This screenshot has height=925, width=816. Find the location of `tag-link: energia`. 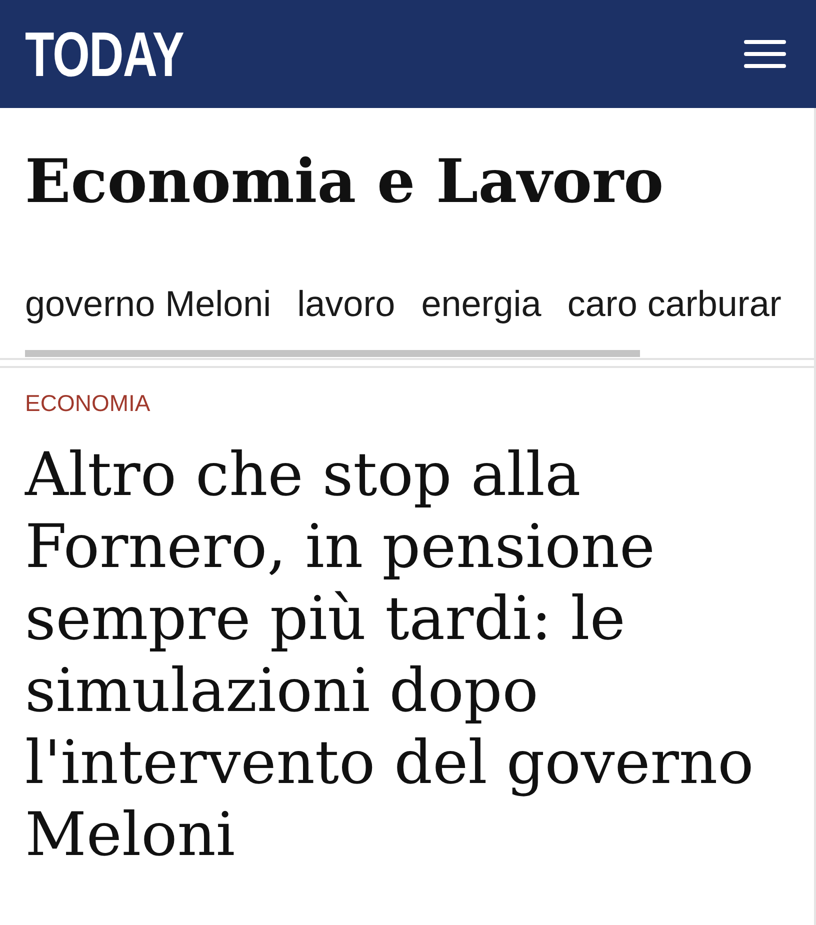

tag-link: energia is located at coordinates (481, 304).